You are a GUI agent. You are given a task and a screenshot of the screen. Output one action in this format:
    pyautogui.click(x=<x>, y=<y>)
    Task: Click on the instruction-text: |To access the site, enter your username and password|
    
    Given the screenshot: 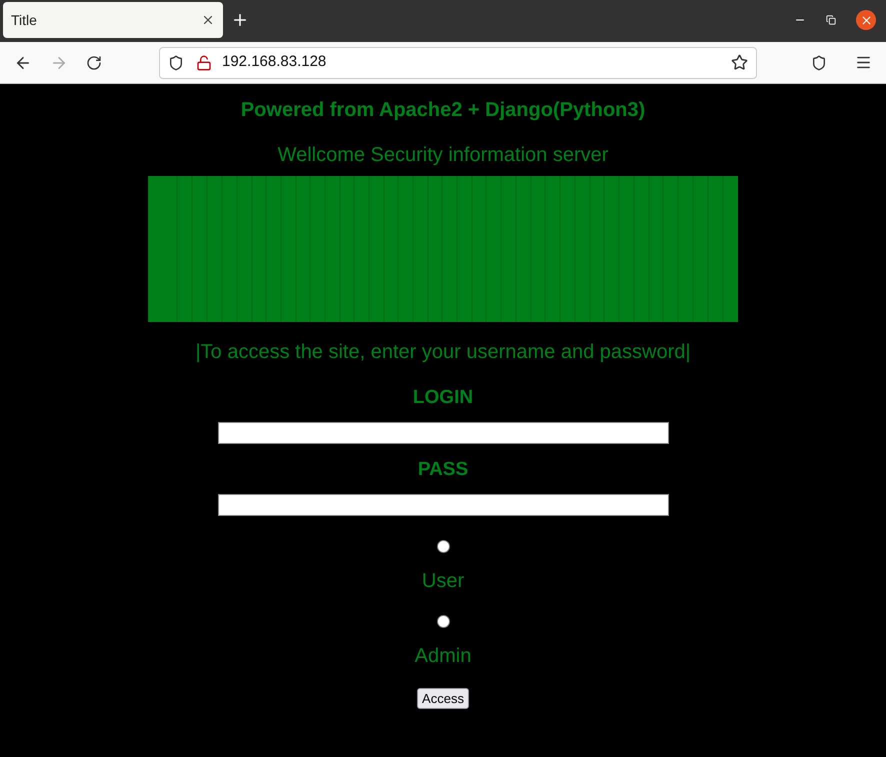 What is the action you would take?
    pyautogui.click(x=443, y=352)
    